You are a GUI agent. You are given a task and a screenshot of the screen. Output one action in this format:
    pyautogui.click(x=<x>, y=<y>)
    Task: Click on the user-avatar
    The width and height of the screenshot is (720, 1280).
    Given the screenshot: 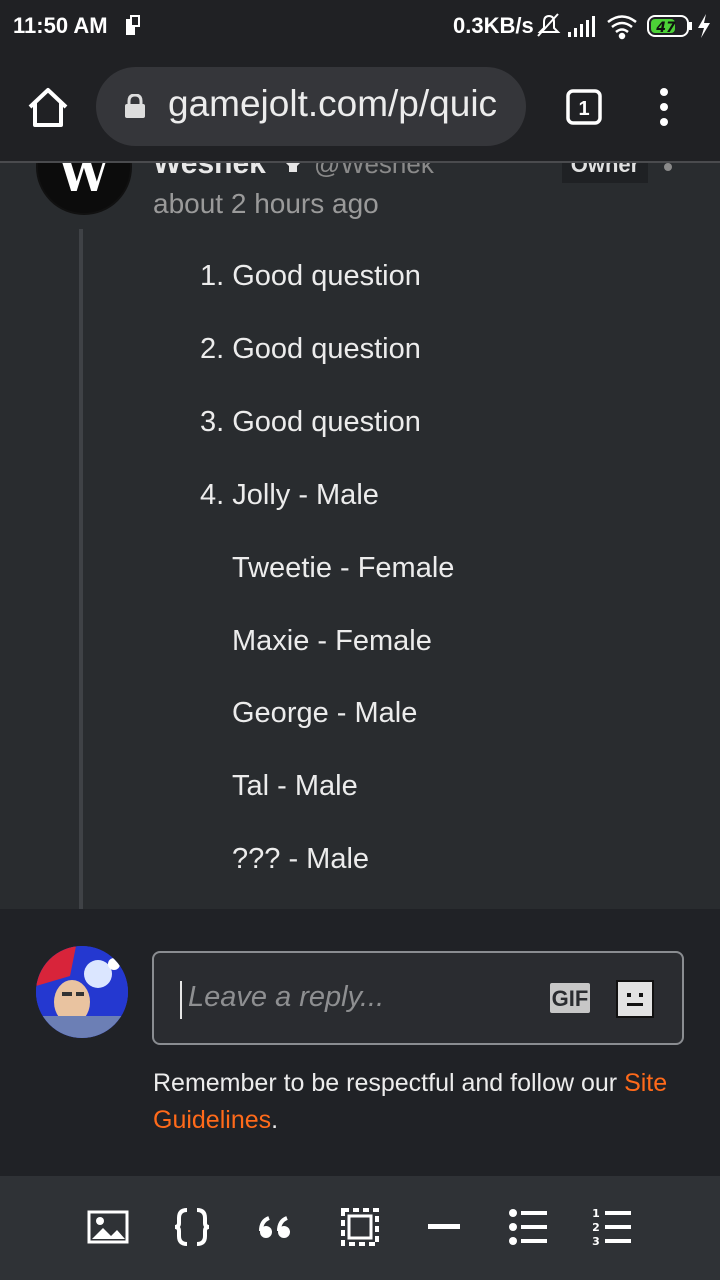 What is the action you would take?
    pyautogui.click(x=82, y=992)
    